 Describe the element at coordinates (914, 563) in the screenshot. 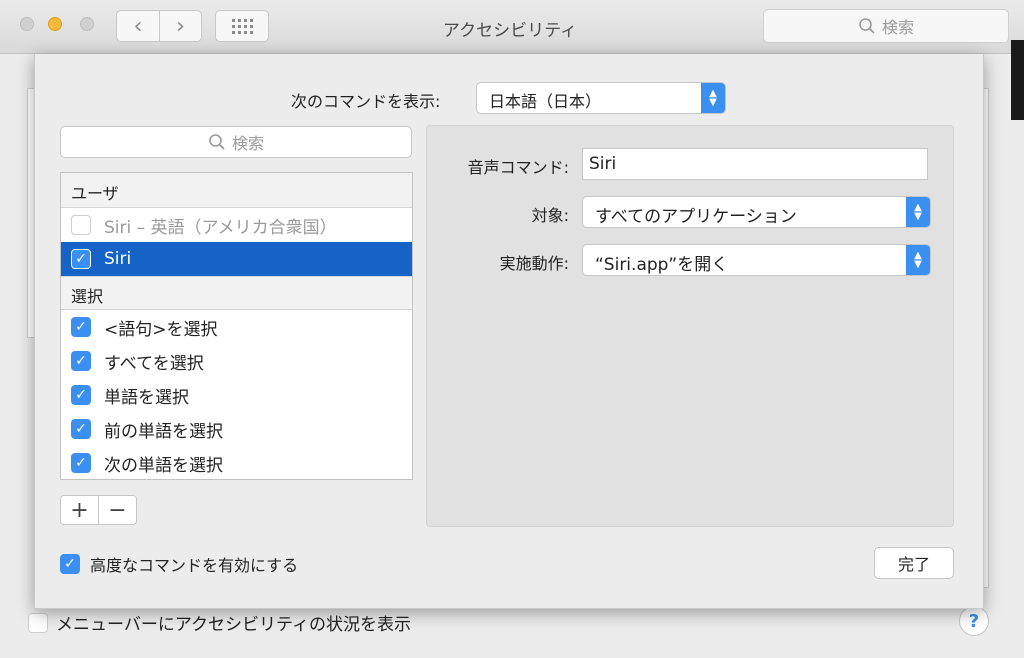

I see `done-button: 完了` at that location.